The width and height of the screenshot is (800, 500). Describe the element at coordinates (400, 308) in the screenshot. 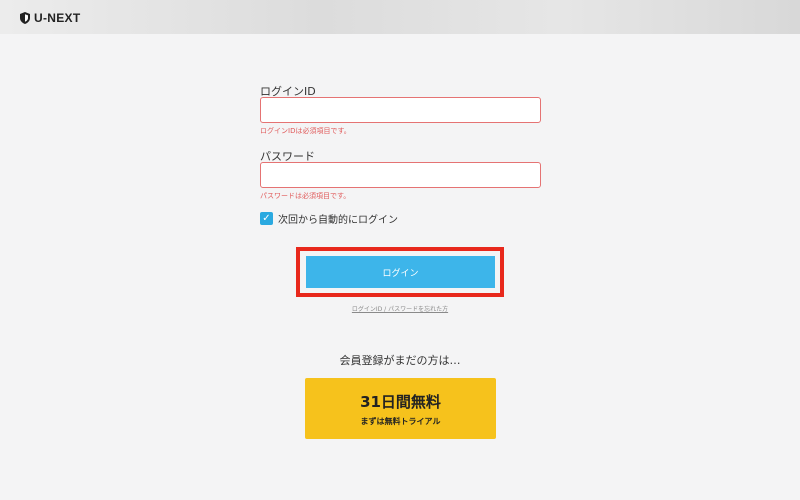

I see `forgot-credentials-link: ログインID / パスワードを忘れた方` at that location.